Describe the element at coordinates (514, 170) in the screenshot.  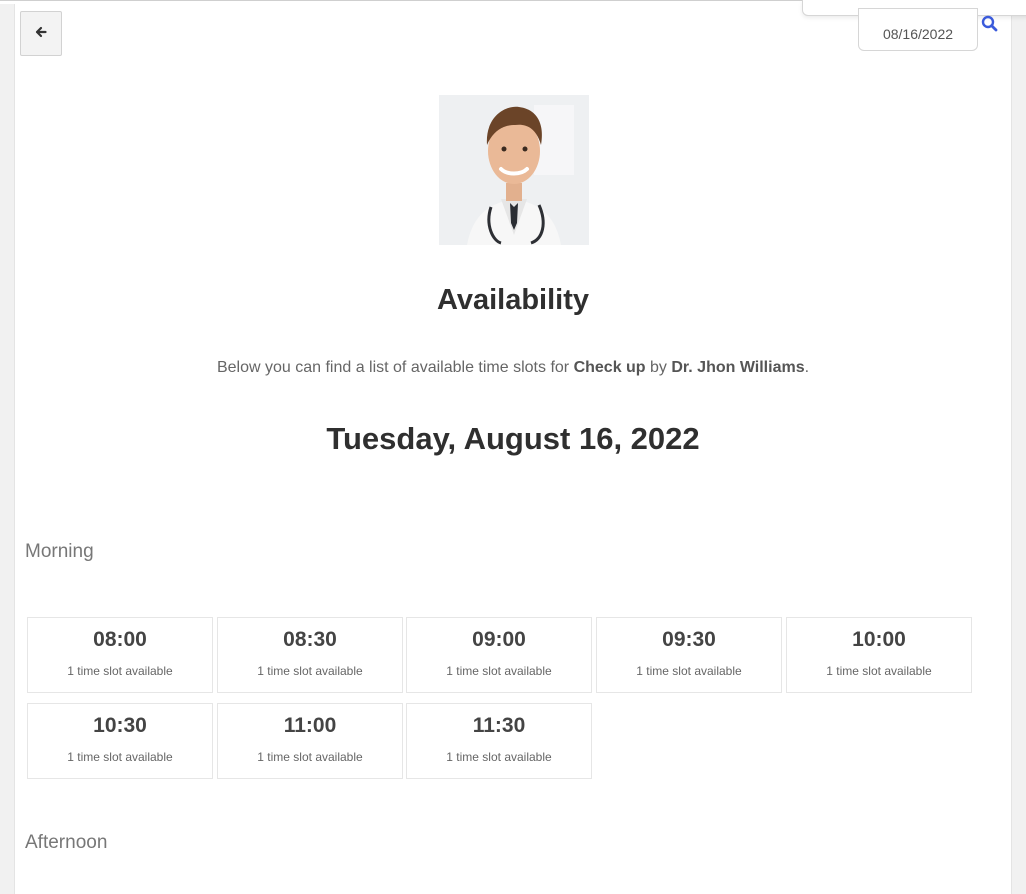
I see `doctor-avatar` at that location.